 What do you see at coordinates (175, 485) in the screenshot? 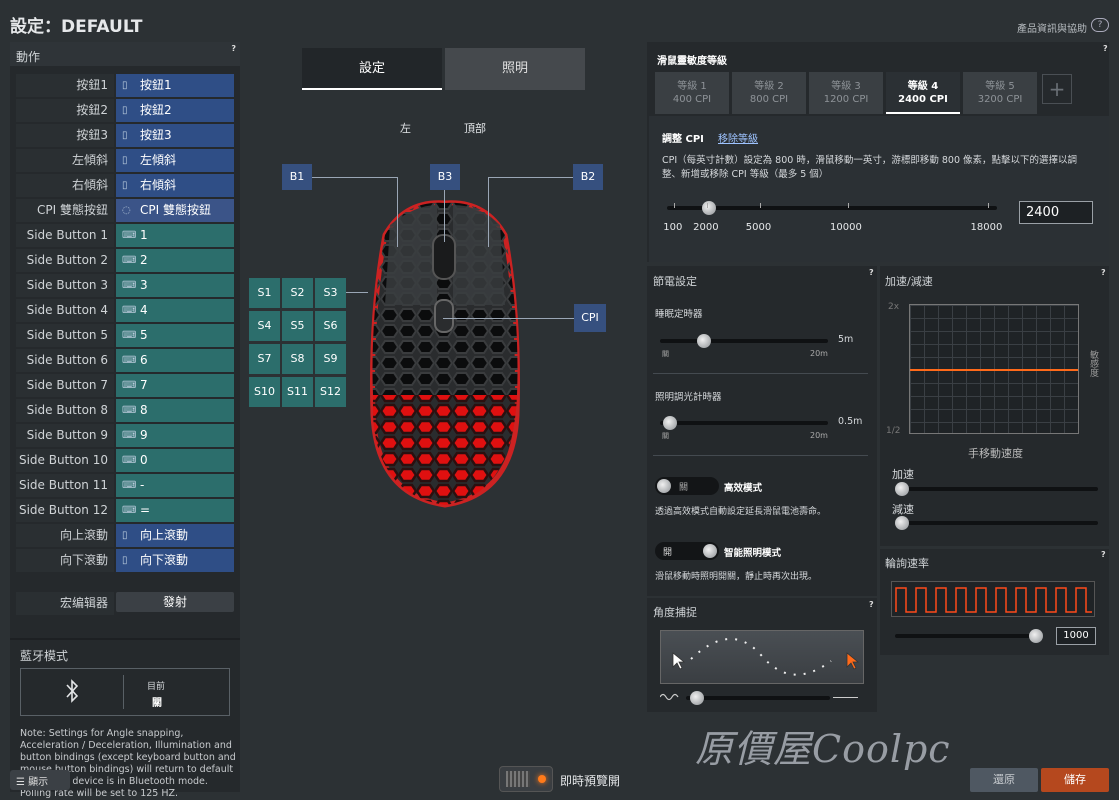
I see `binding-value-button: ⌨ -` at bounding box center [175, 485].